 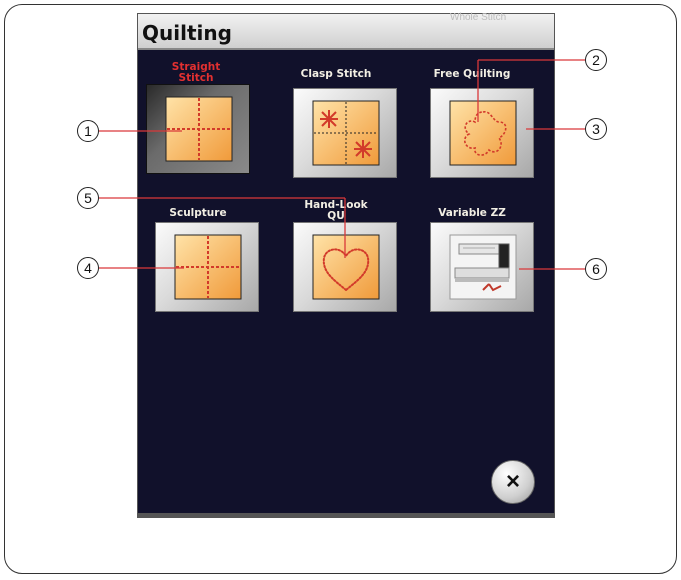 What do you see at coordinates (88, 131) in the screenshot?
I see `callout-1: 1` at bounding box center [88, 131].